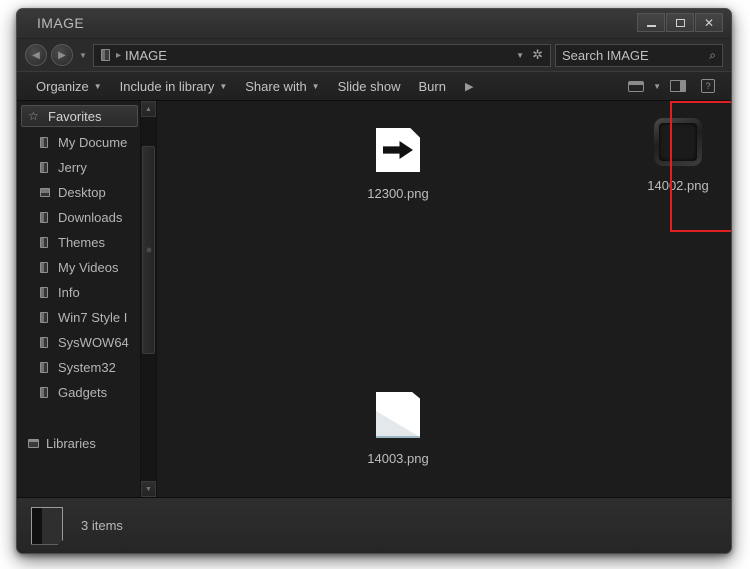 The image size is (750, 569). Describe the element at coordinates (78, 342) in the screenshot. I see `sidebar-item-syswow64: SysWOW64` at that location.